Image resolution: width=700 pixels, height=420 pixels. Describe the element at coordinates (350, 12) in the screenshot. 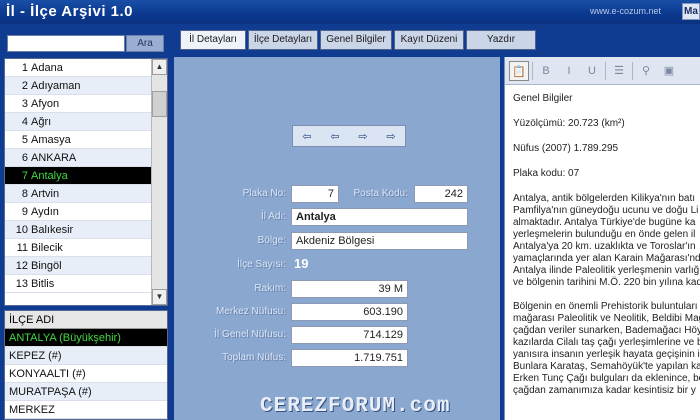

I see `title-bar: İl - İlçe Arşivi 1.0 www.e-cozum.net Ma` at that location.